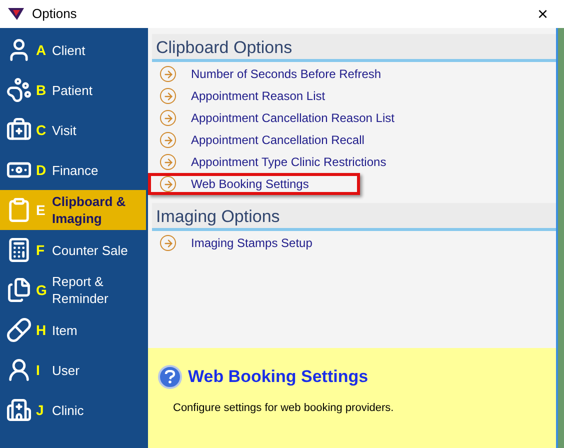  What do you see at coordinates (40, 250) in the screenshot?
I see `shortcut-letter: F` at bounding box center [40, 250].